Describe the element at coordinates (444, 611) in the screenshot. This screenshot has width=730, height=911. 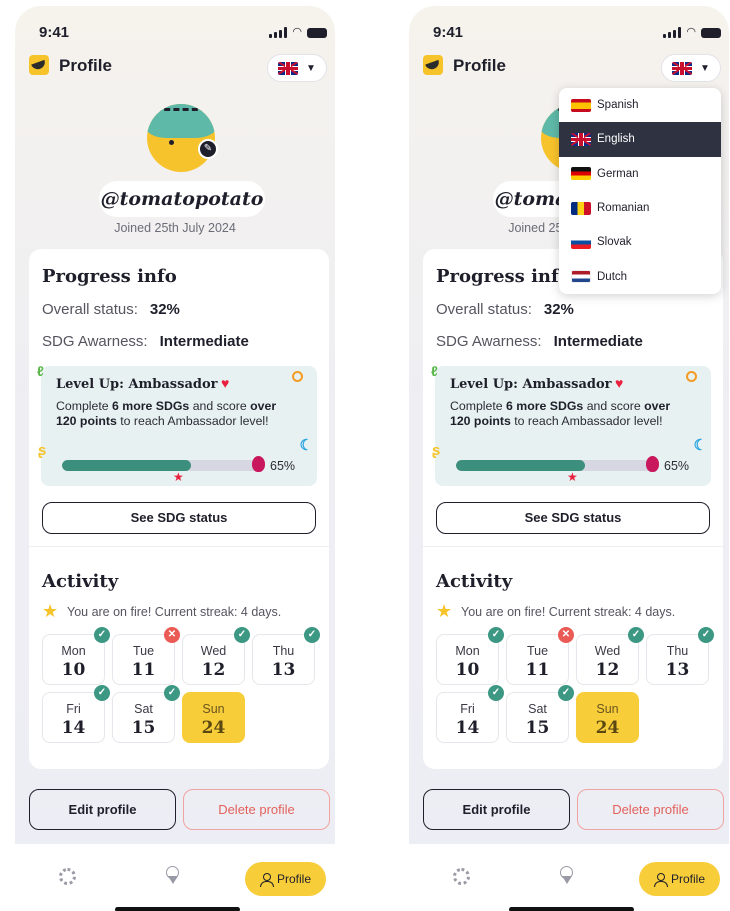
I see `star-icon: ★` at that location.